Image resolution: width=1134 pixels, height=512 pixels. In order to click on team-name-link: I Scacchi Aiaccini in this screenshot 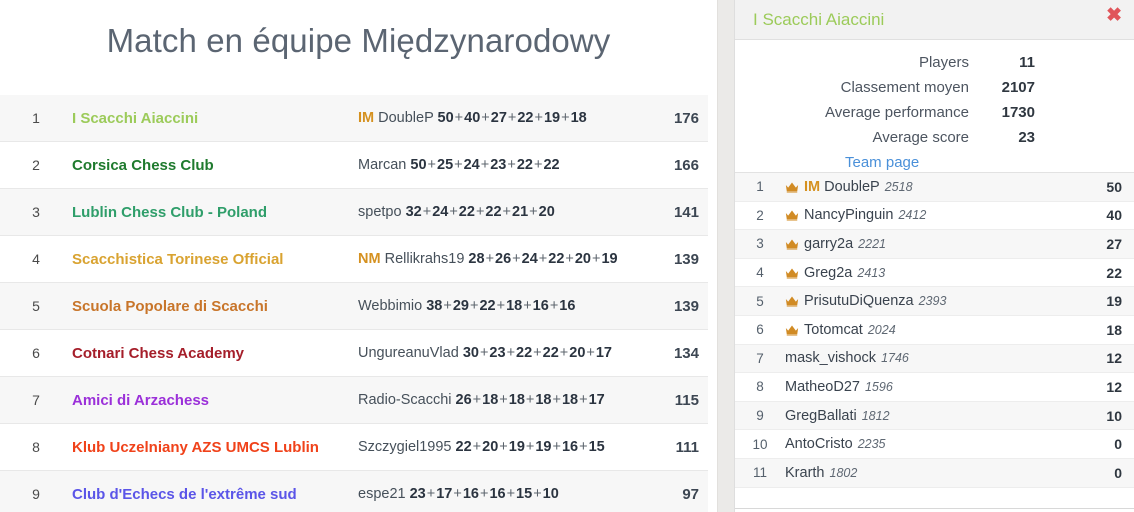, I will do `click(215, 118)`.